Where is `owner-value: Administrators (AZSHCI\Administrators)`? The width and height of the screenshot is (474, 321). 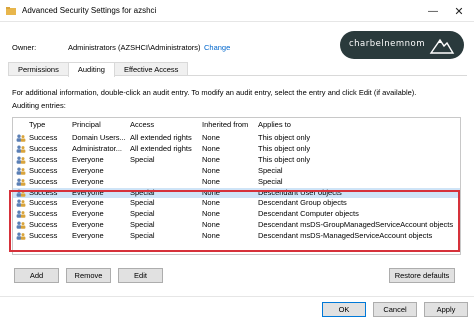
owner-value: Administrators (AZSHCI\Administrators) is located at coordinates (134, 47).